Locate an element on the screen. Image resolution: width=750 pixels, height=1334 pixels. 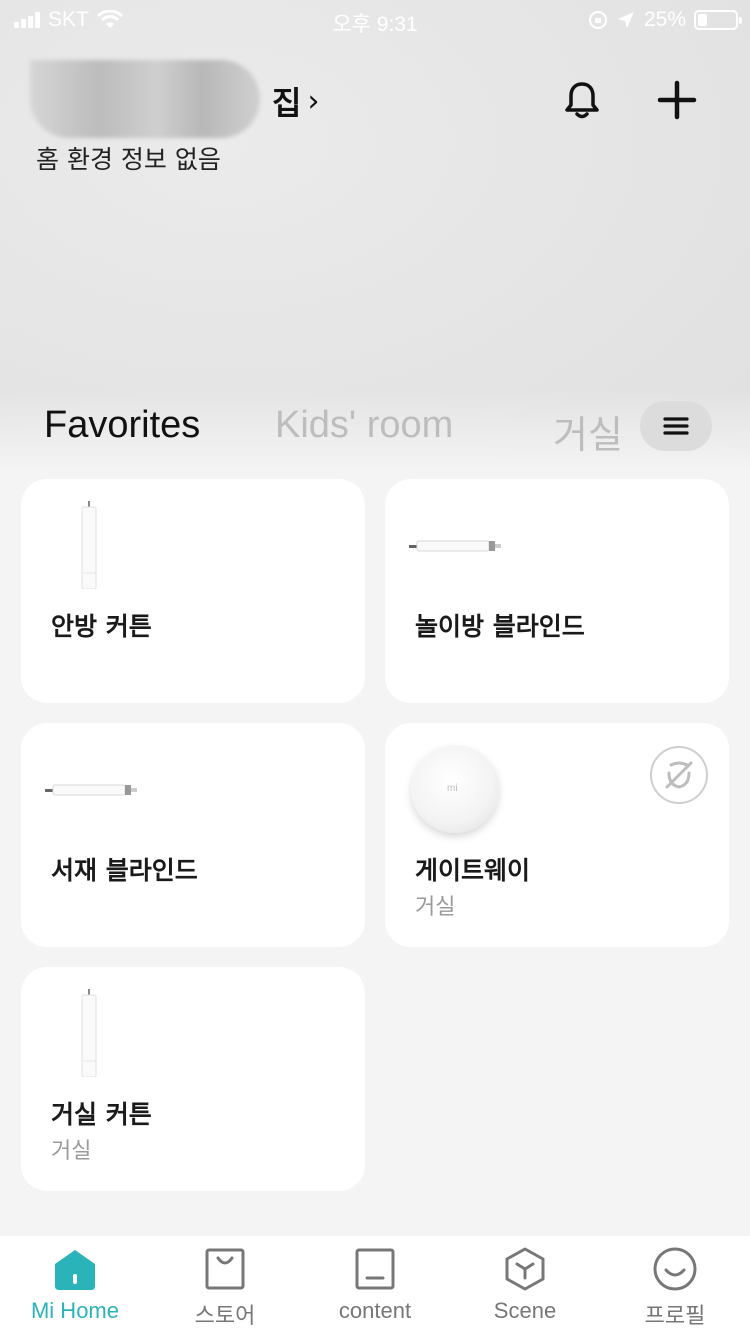
nav-label: 프로필 is located at coordinates (675, 1315).